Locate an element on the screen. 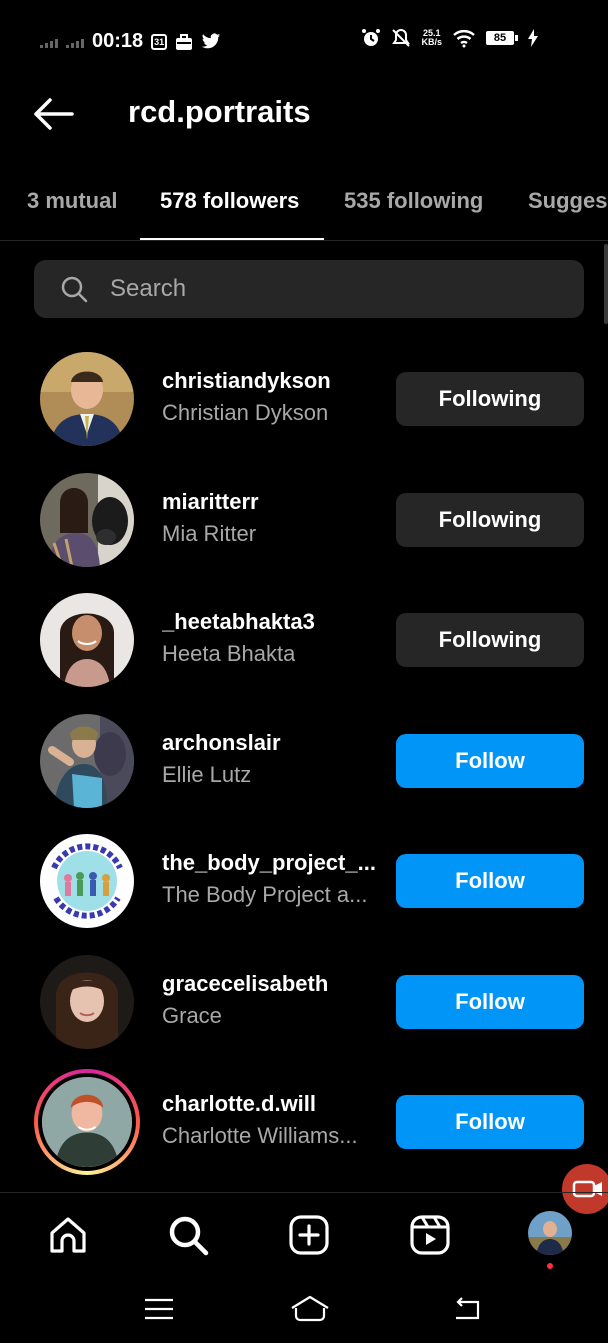 This screenshot has width=608, height=1343. username: charlotte.d.will is located at coordinates (239, 1104).